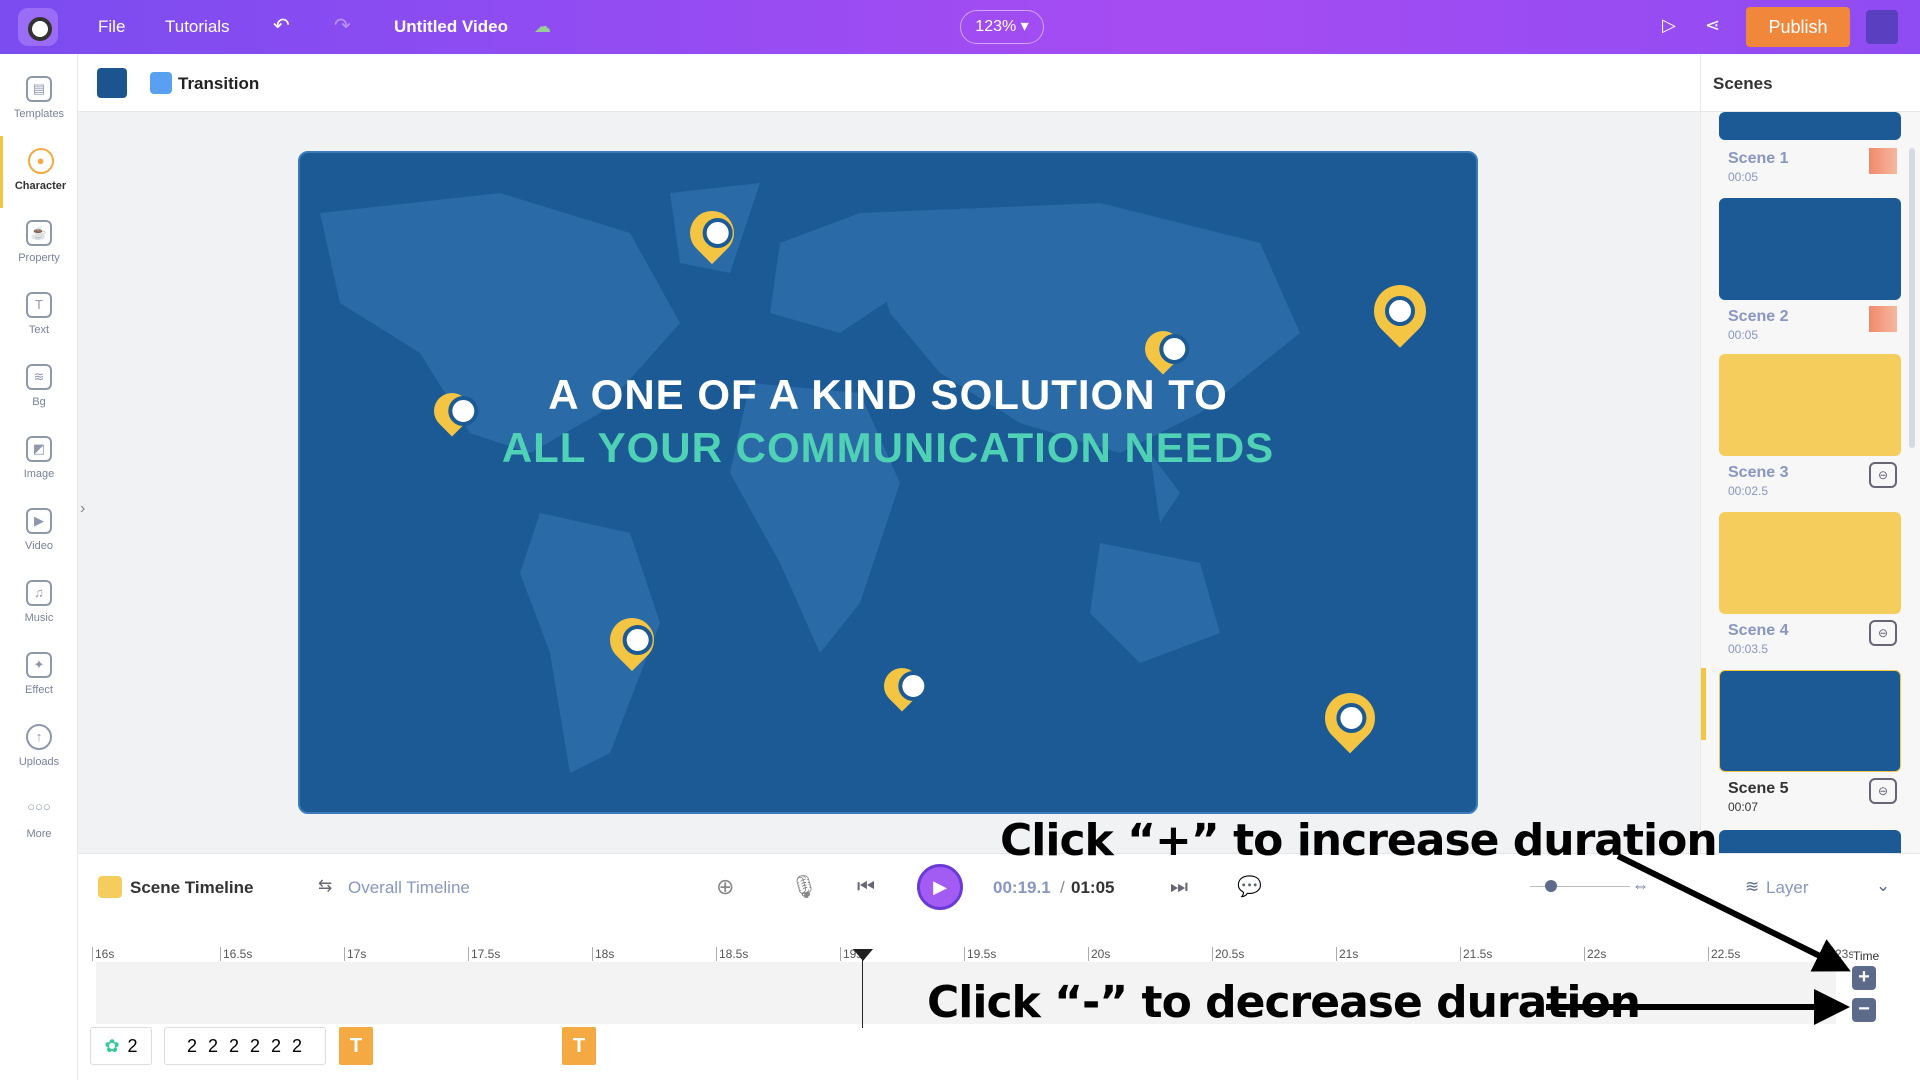  What do you see at coordinates (1733, 912) in the screenshot?
I see `arrow-to-plus` at bounding box center [1733, 912].